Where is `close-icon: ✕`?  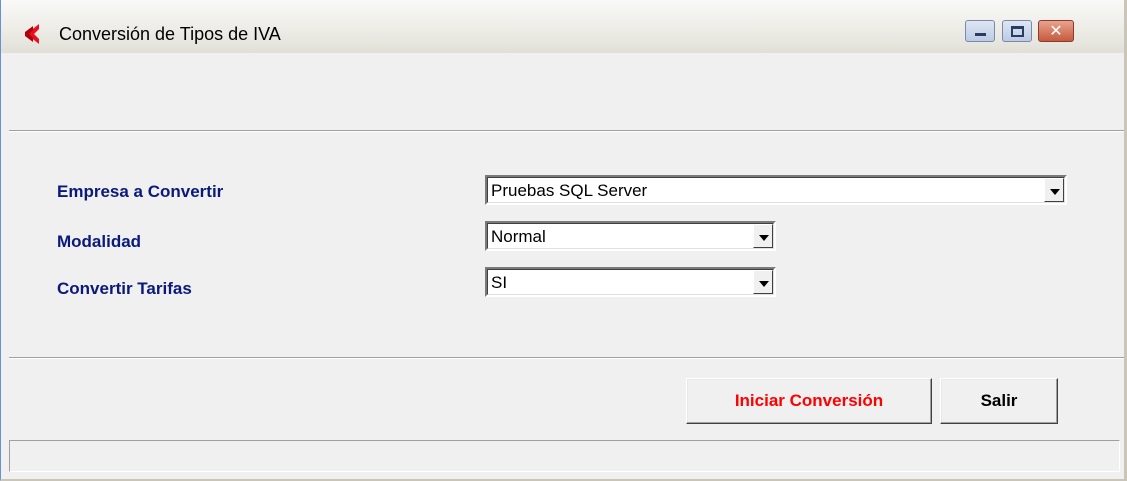
close-icon: ✕ is located at coordinates (1056, 30).